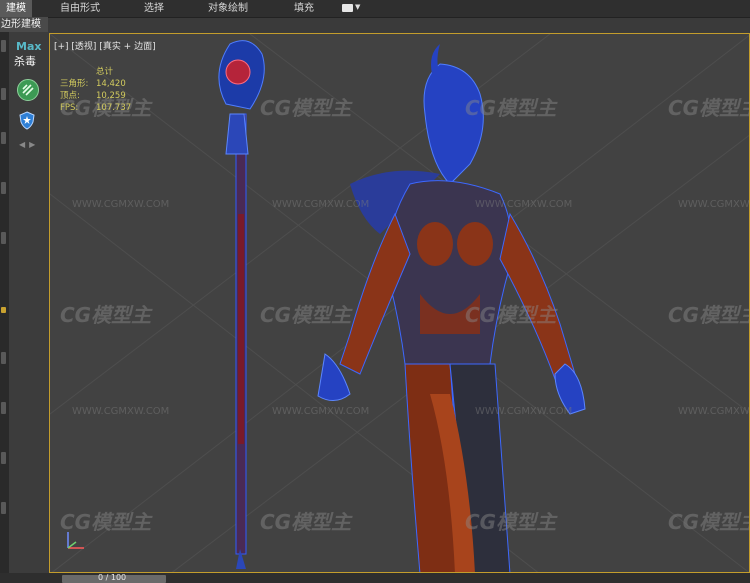 The height and width of the screenshot is (583, 750). What do you see at coordinates (69, 108) in the screenshot?
I see `stats-fps-label: FPS:` at bounding box center [69, 108].